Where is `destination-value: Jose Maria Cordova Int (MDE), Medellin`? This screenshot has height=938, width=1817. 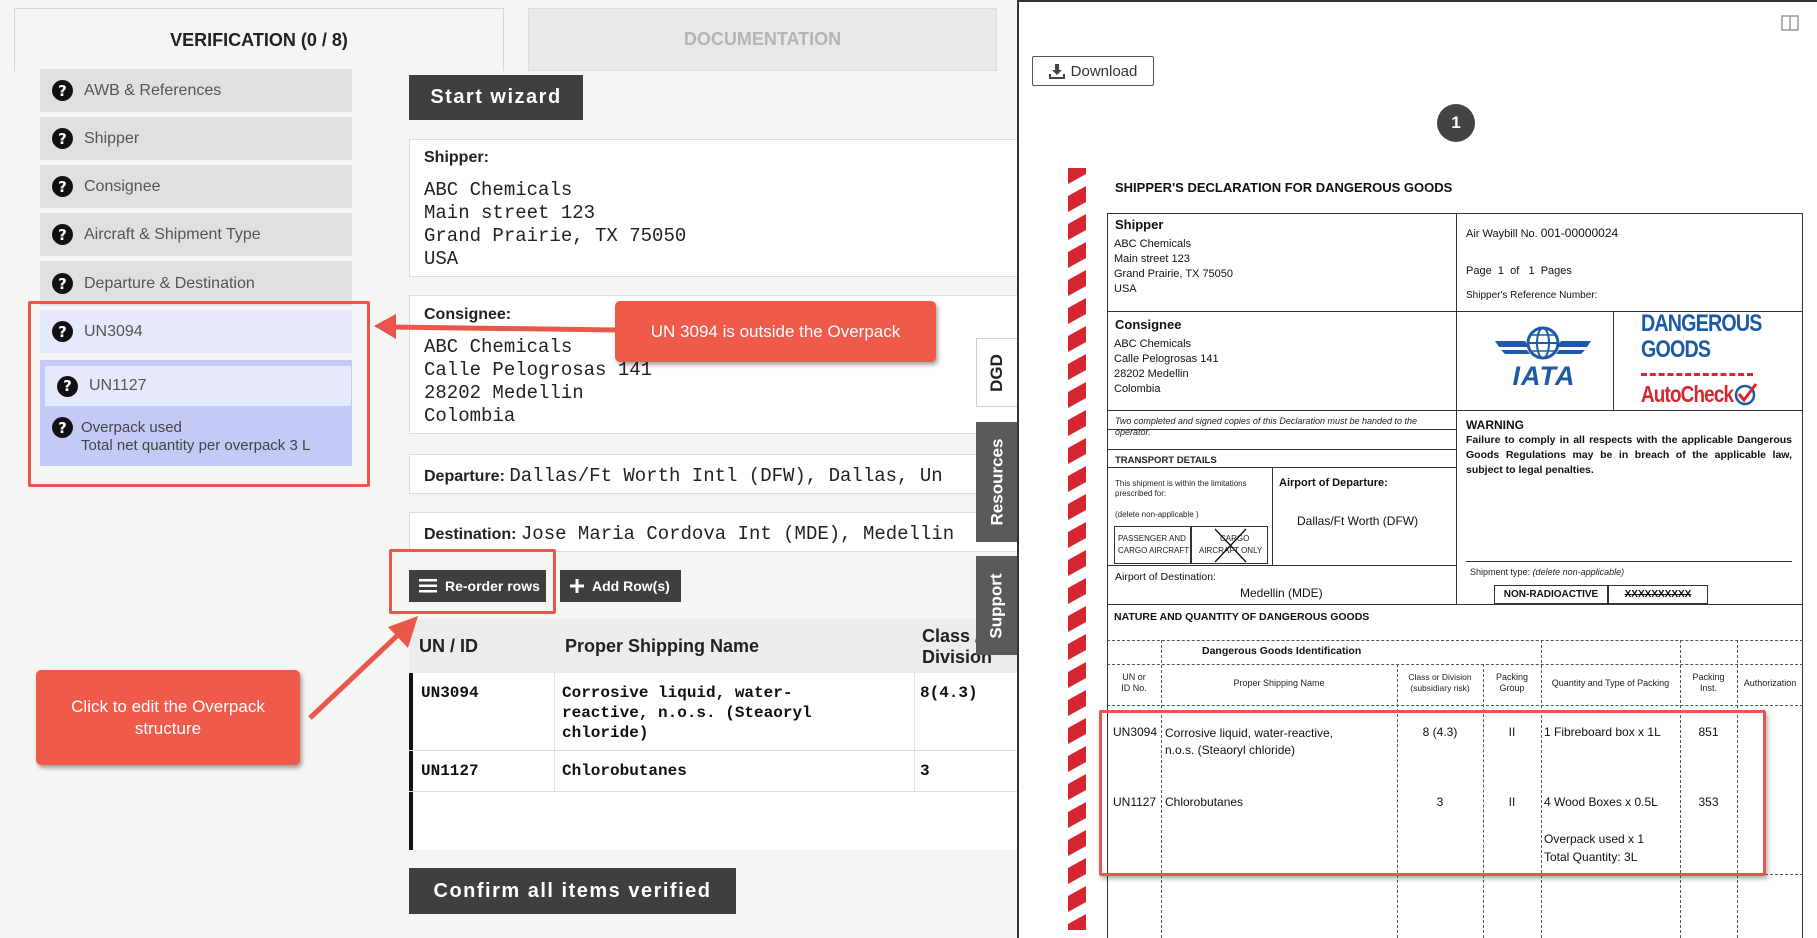
destination-value: Jose Maria Cordova Int (MDE), Medellin is located at coordinates (737, 534).